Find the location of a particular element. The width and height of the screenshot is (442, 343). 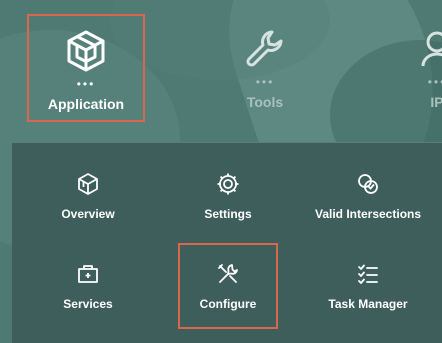

tile-settings: Settings is located at coordinates (228, 199).